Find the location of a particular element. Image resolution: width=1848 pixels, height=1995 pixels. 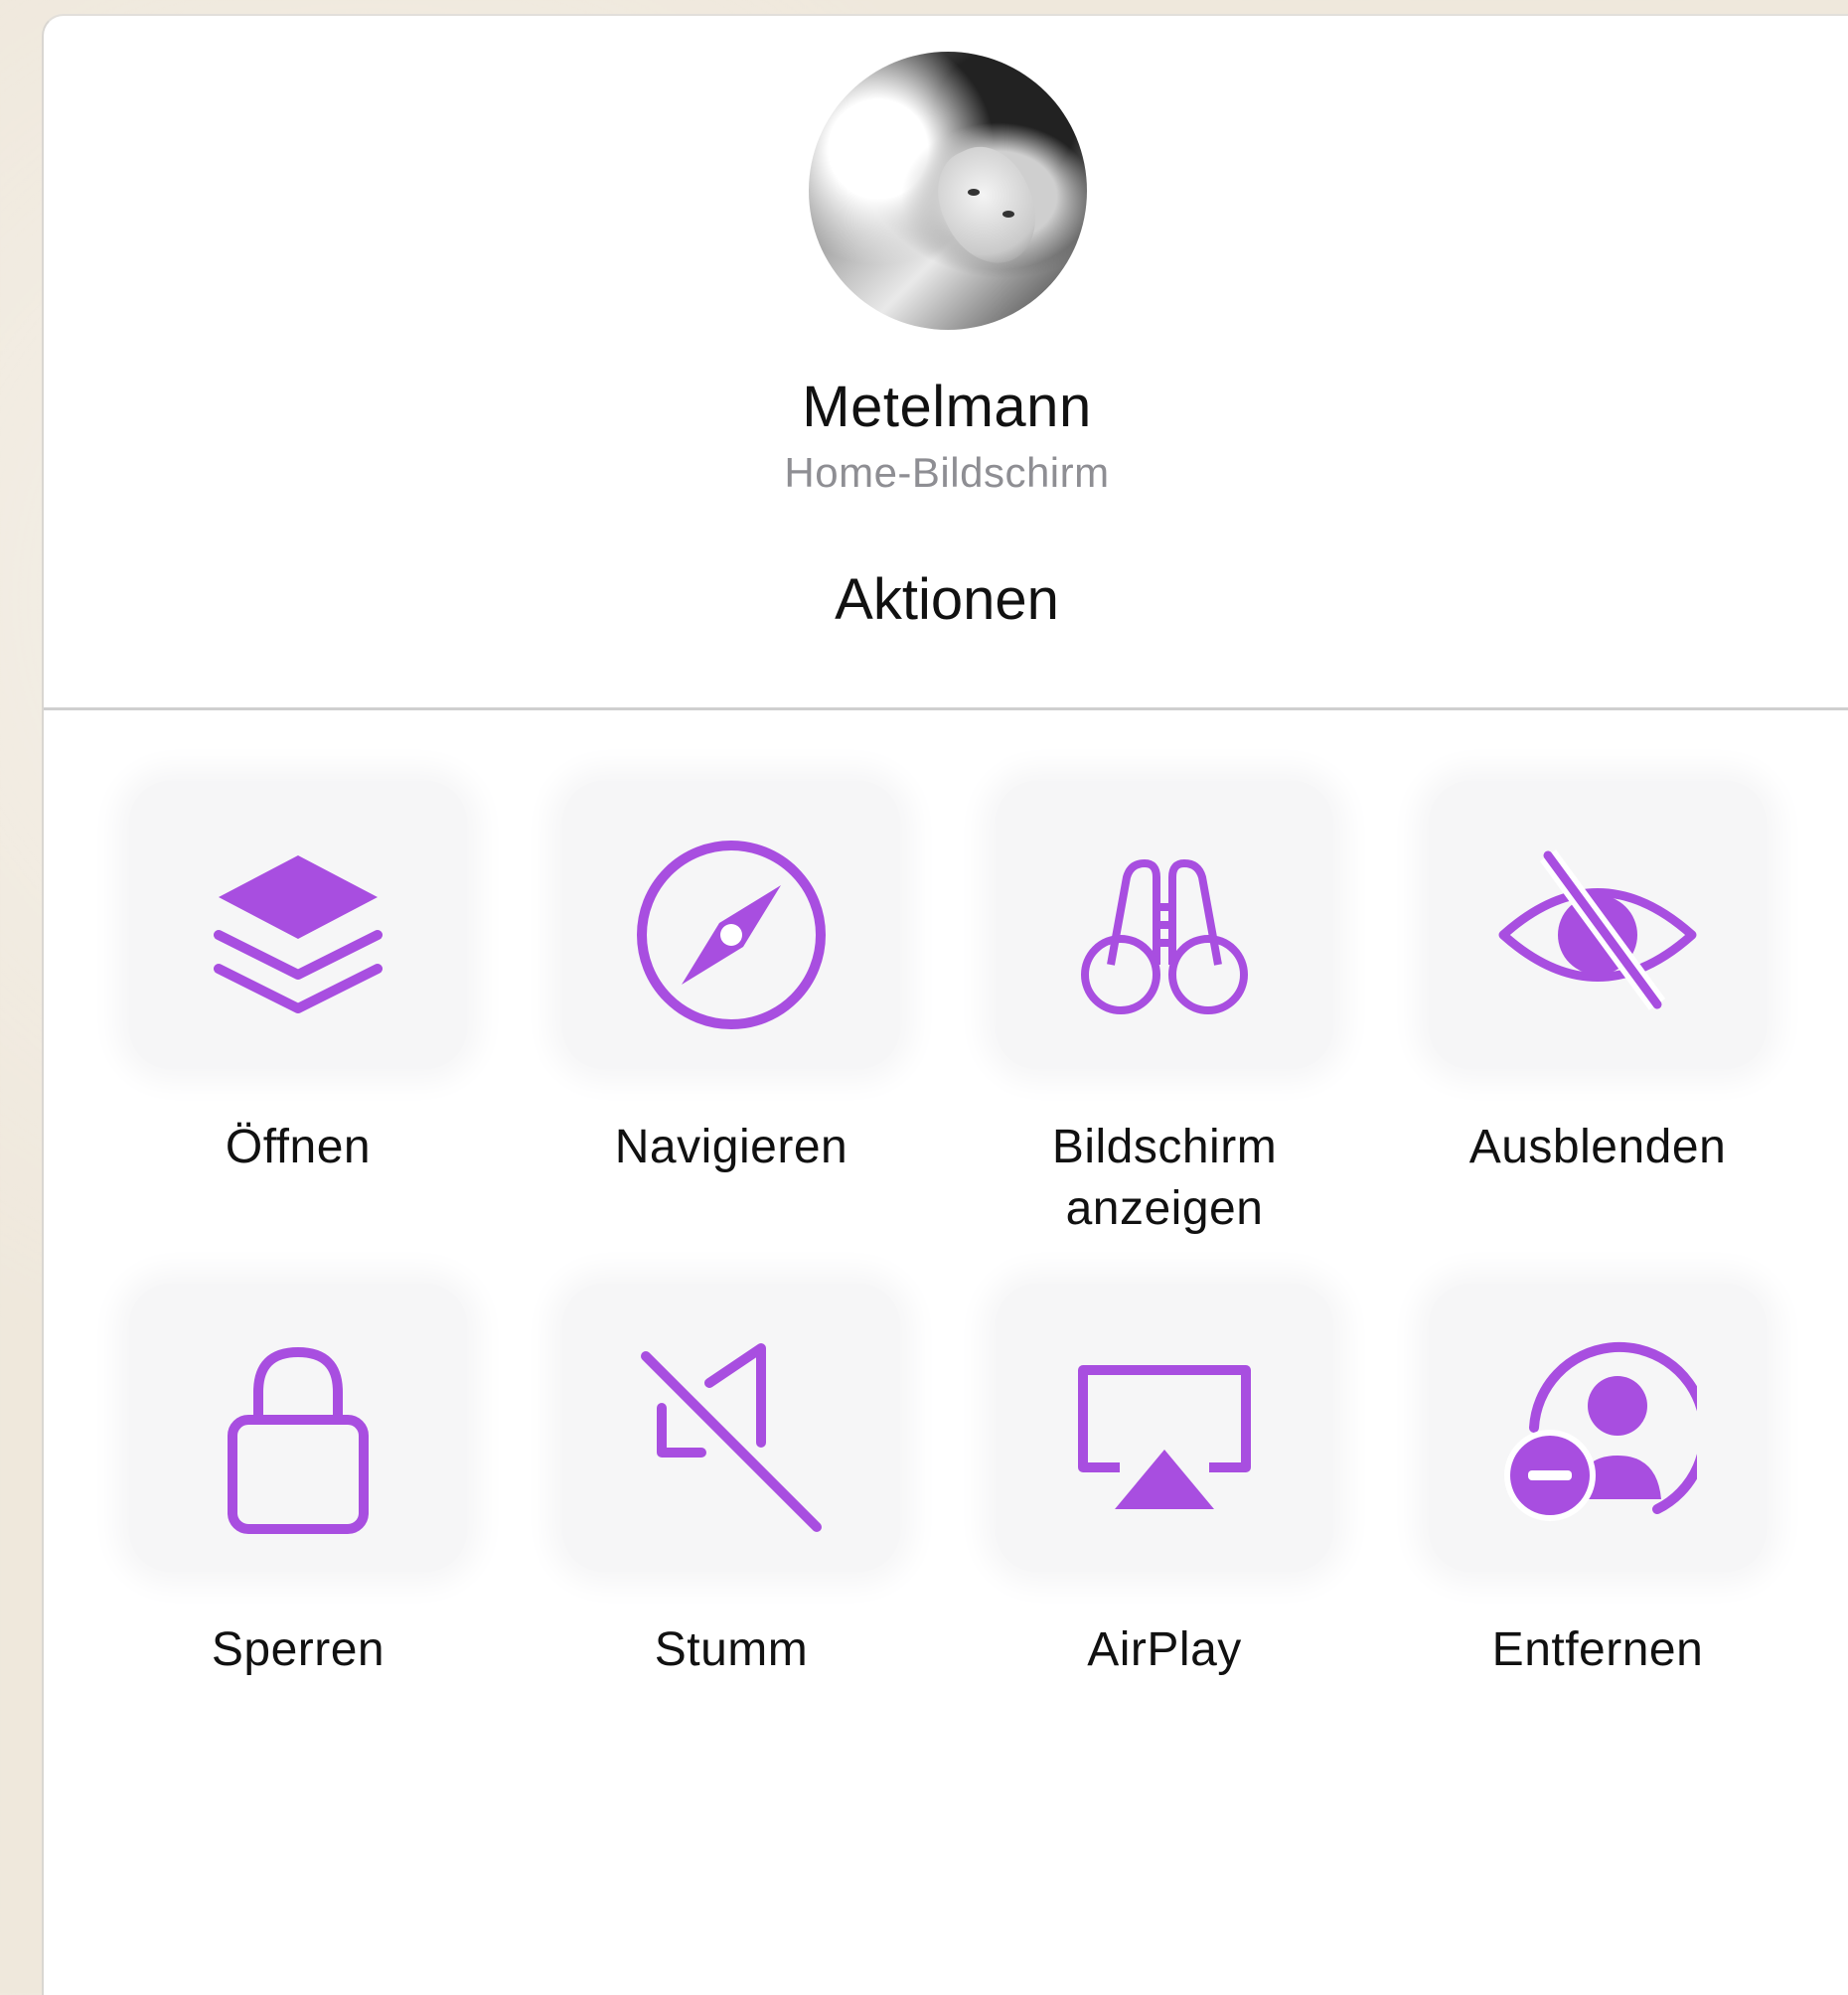

layers-icon is located at coordinates (299, 934).